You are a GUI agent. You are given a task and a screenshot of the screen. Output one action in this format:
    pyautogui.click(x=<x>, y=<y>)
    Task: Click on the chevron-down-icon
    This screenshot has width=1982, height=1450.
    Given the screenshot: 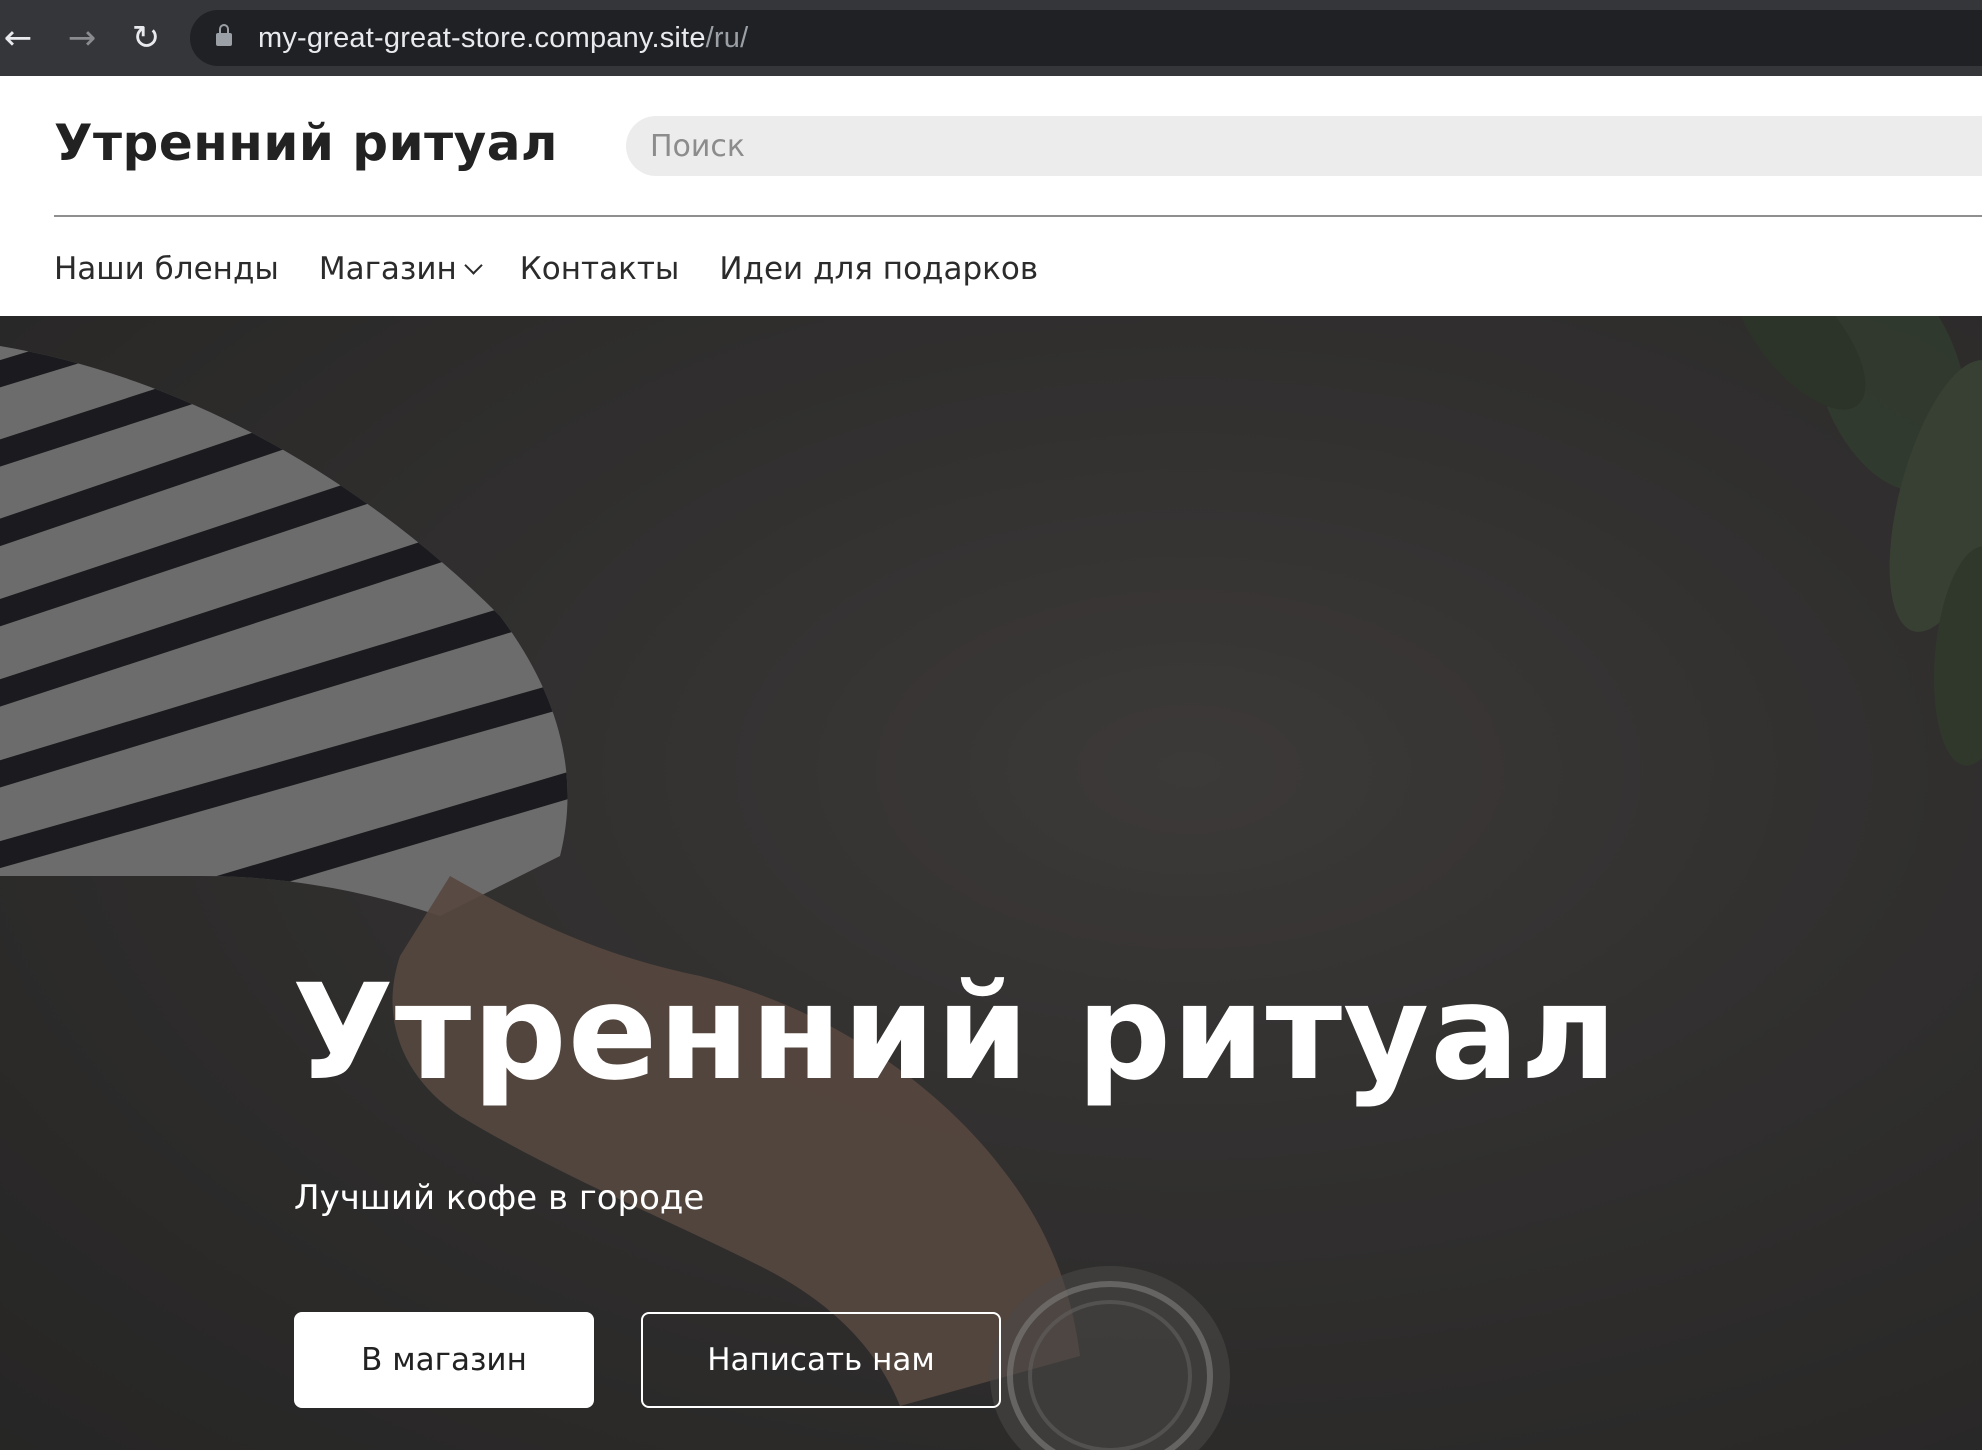 What is the action you would take?
    pyautogui.click(x=473, y=265)
    